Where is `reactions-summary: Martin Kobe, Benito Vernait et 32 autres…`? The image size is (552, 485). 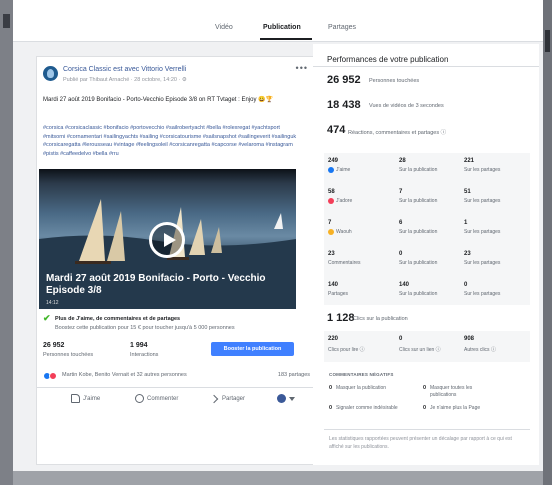 reactions-summary: Martin Kobe, Benito Vernait et 32 autres… is located at coordinates (124, 375).